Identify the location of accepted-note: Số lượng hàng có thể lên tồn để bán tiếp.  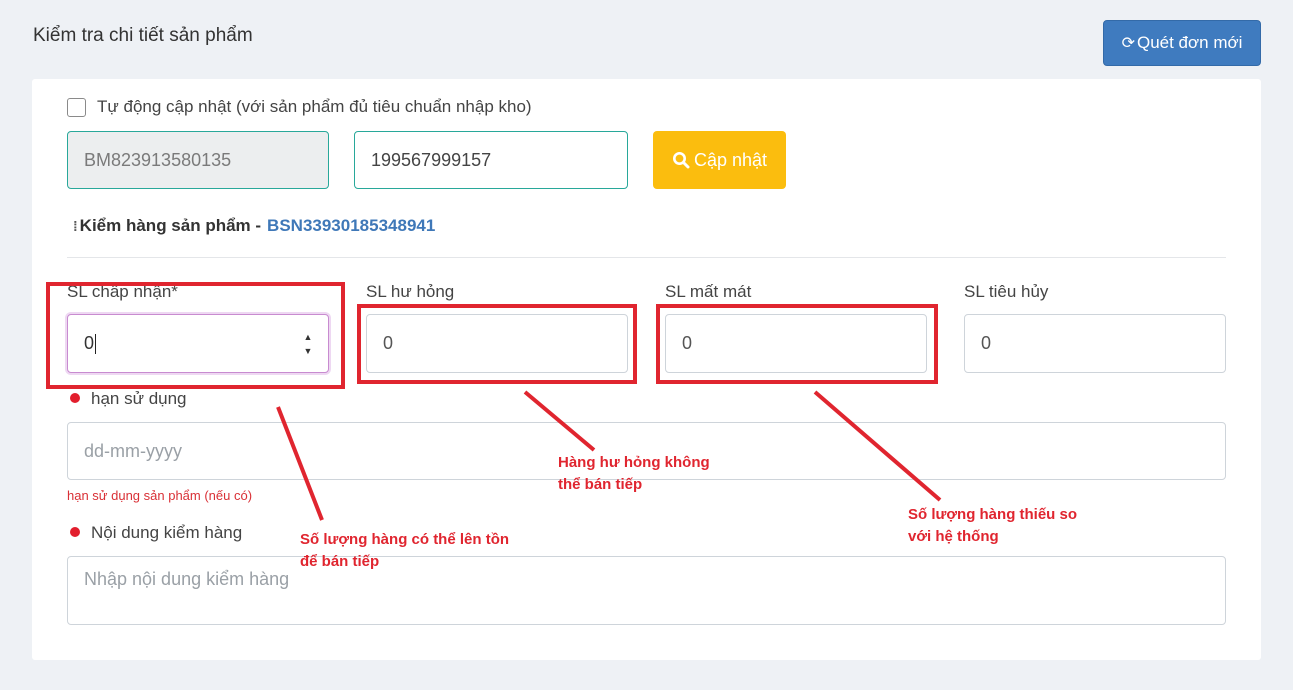
(404, 551).